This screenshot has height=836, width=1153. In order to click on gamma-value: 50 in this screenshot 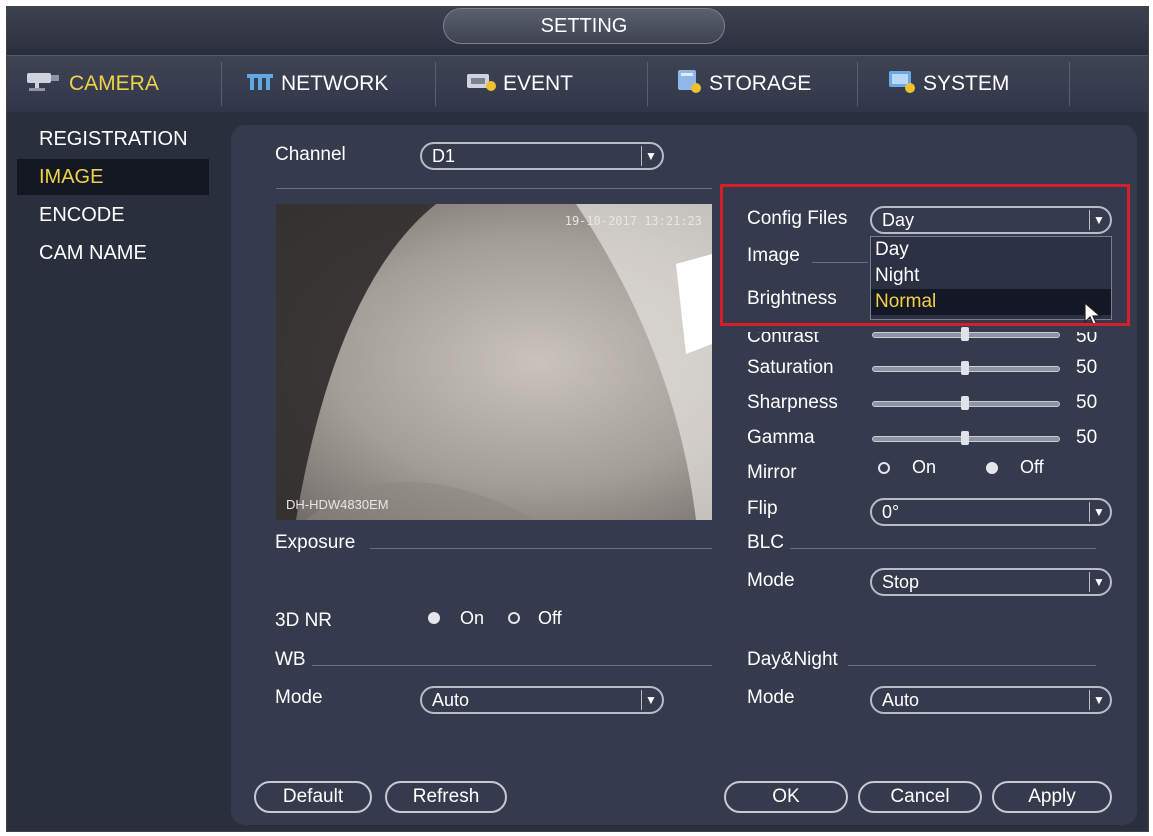, I will do `click(1087, 437)`.